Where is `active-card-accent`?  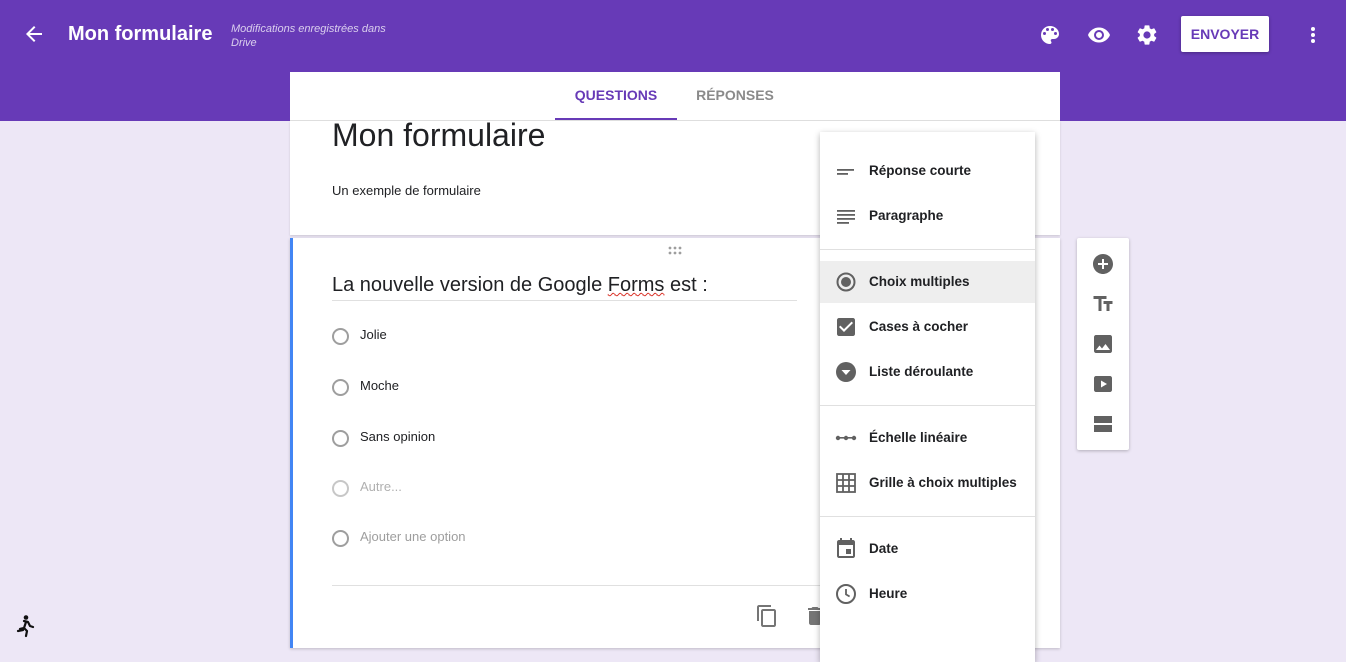
active-card-accent is located at coordinates (291, 443).